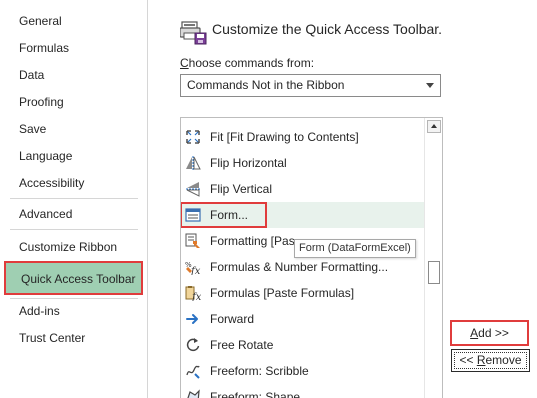 This screenshot has width=537, height=398. What do you see at coordinates (224, 215) in the screenshot?
I see `form-highlight-box` at bounding box center [224, 215].